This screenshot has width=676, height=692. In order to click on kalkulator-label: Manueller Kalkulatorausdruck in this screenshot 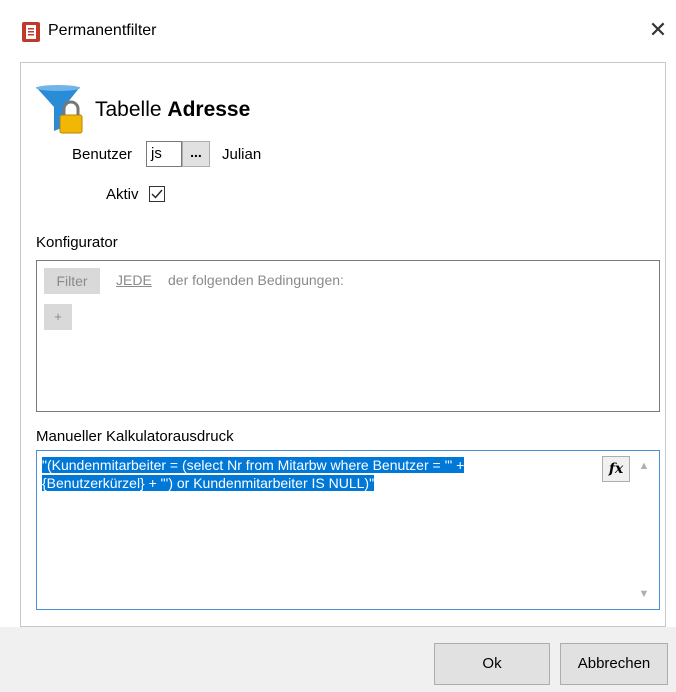, I will do `click(135, 436)`.